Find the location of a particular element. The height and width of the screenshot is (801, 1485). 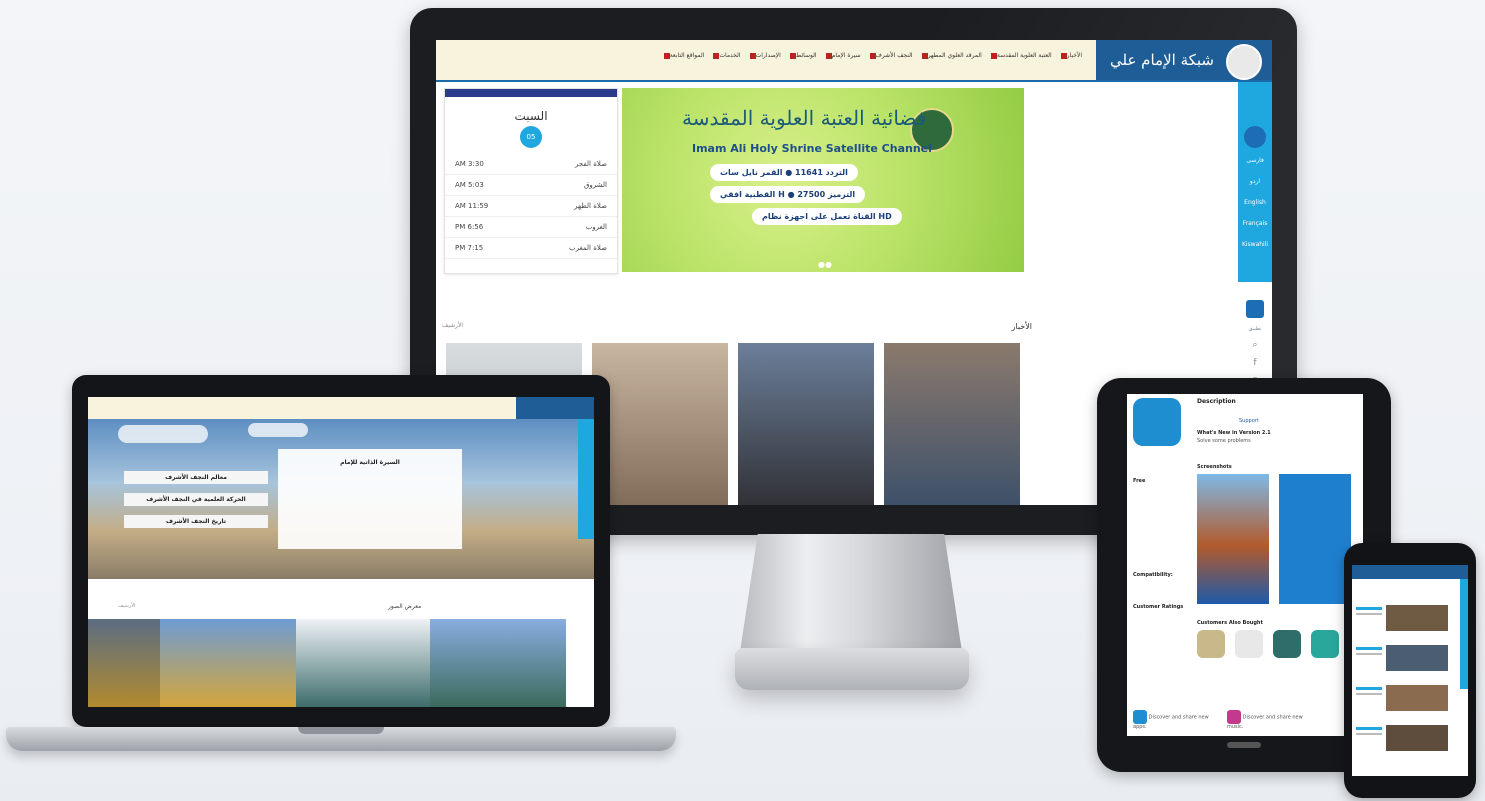

lang-swahili: Kiswahili is located at coordinates (1255, 244).